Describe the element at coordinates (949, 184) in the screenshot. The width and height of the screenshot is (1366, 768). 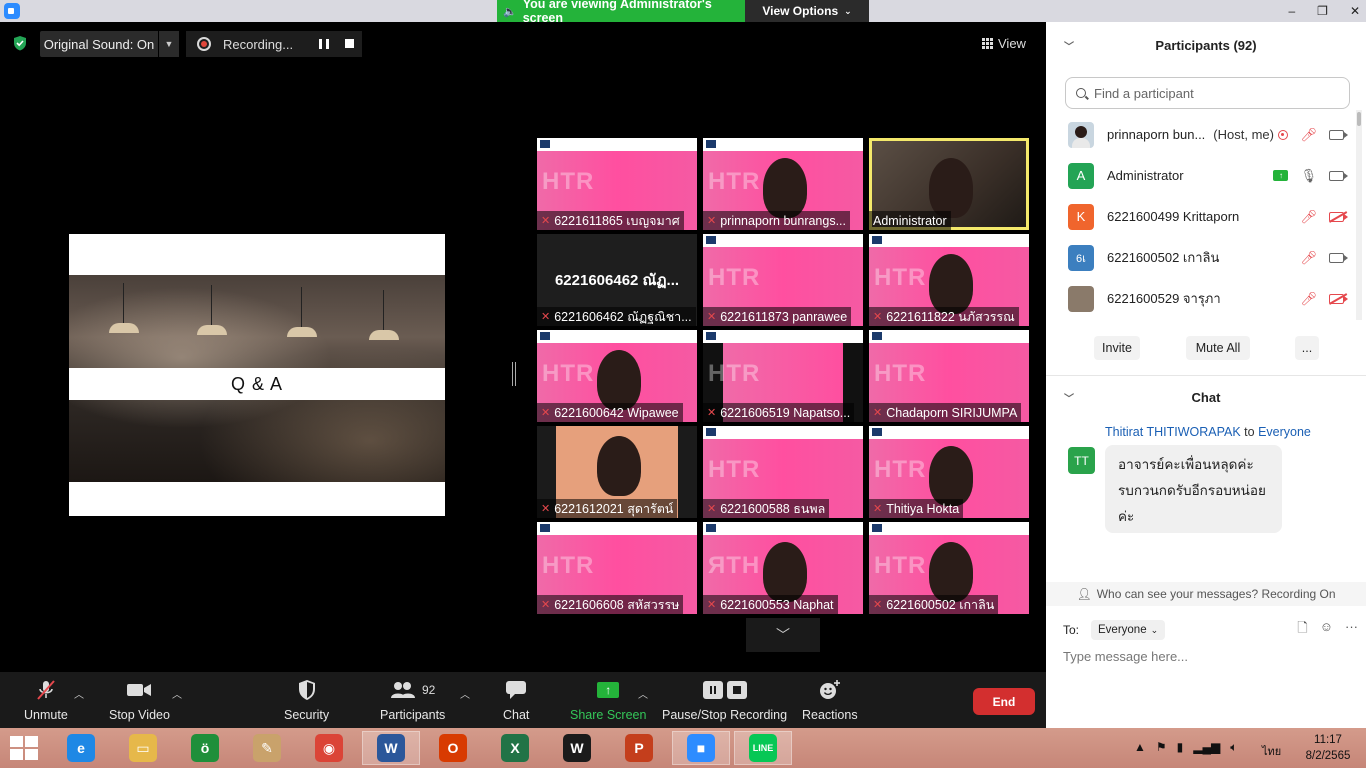
I see `video-tile: Administrator` at that location.